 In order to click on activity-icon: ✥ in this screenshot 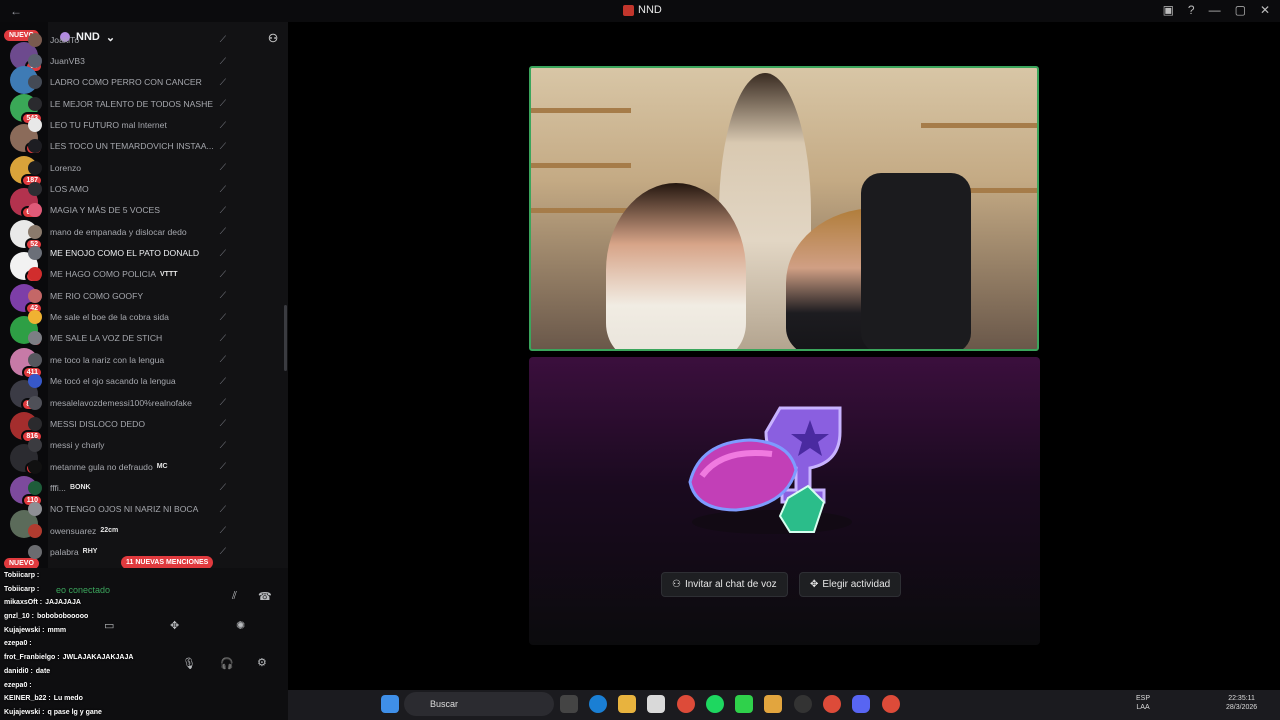, I will do `click(814, 584)`.